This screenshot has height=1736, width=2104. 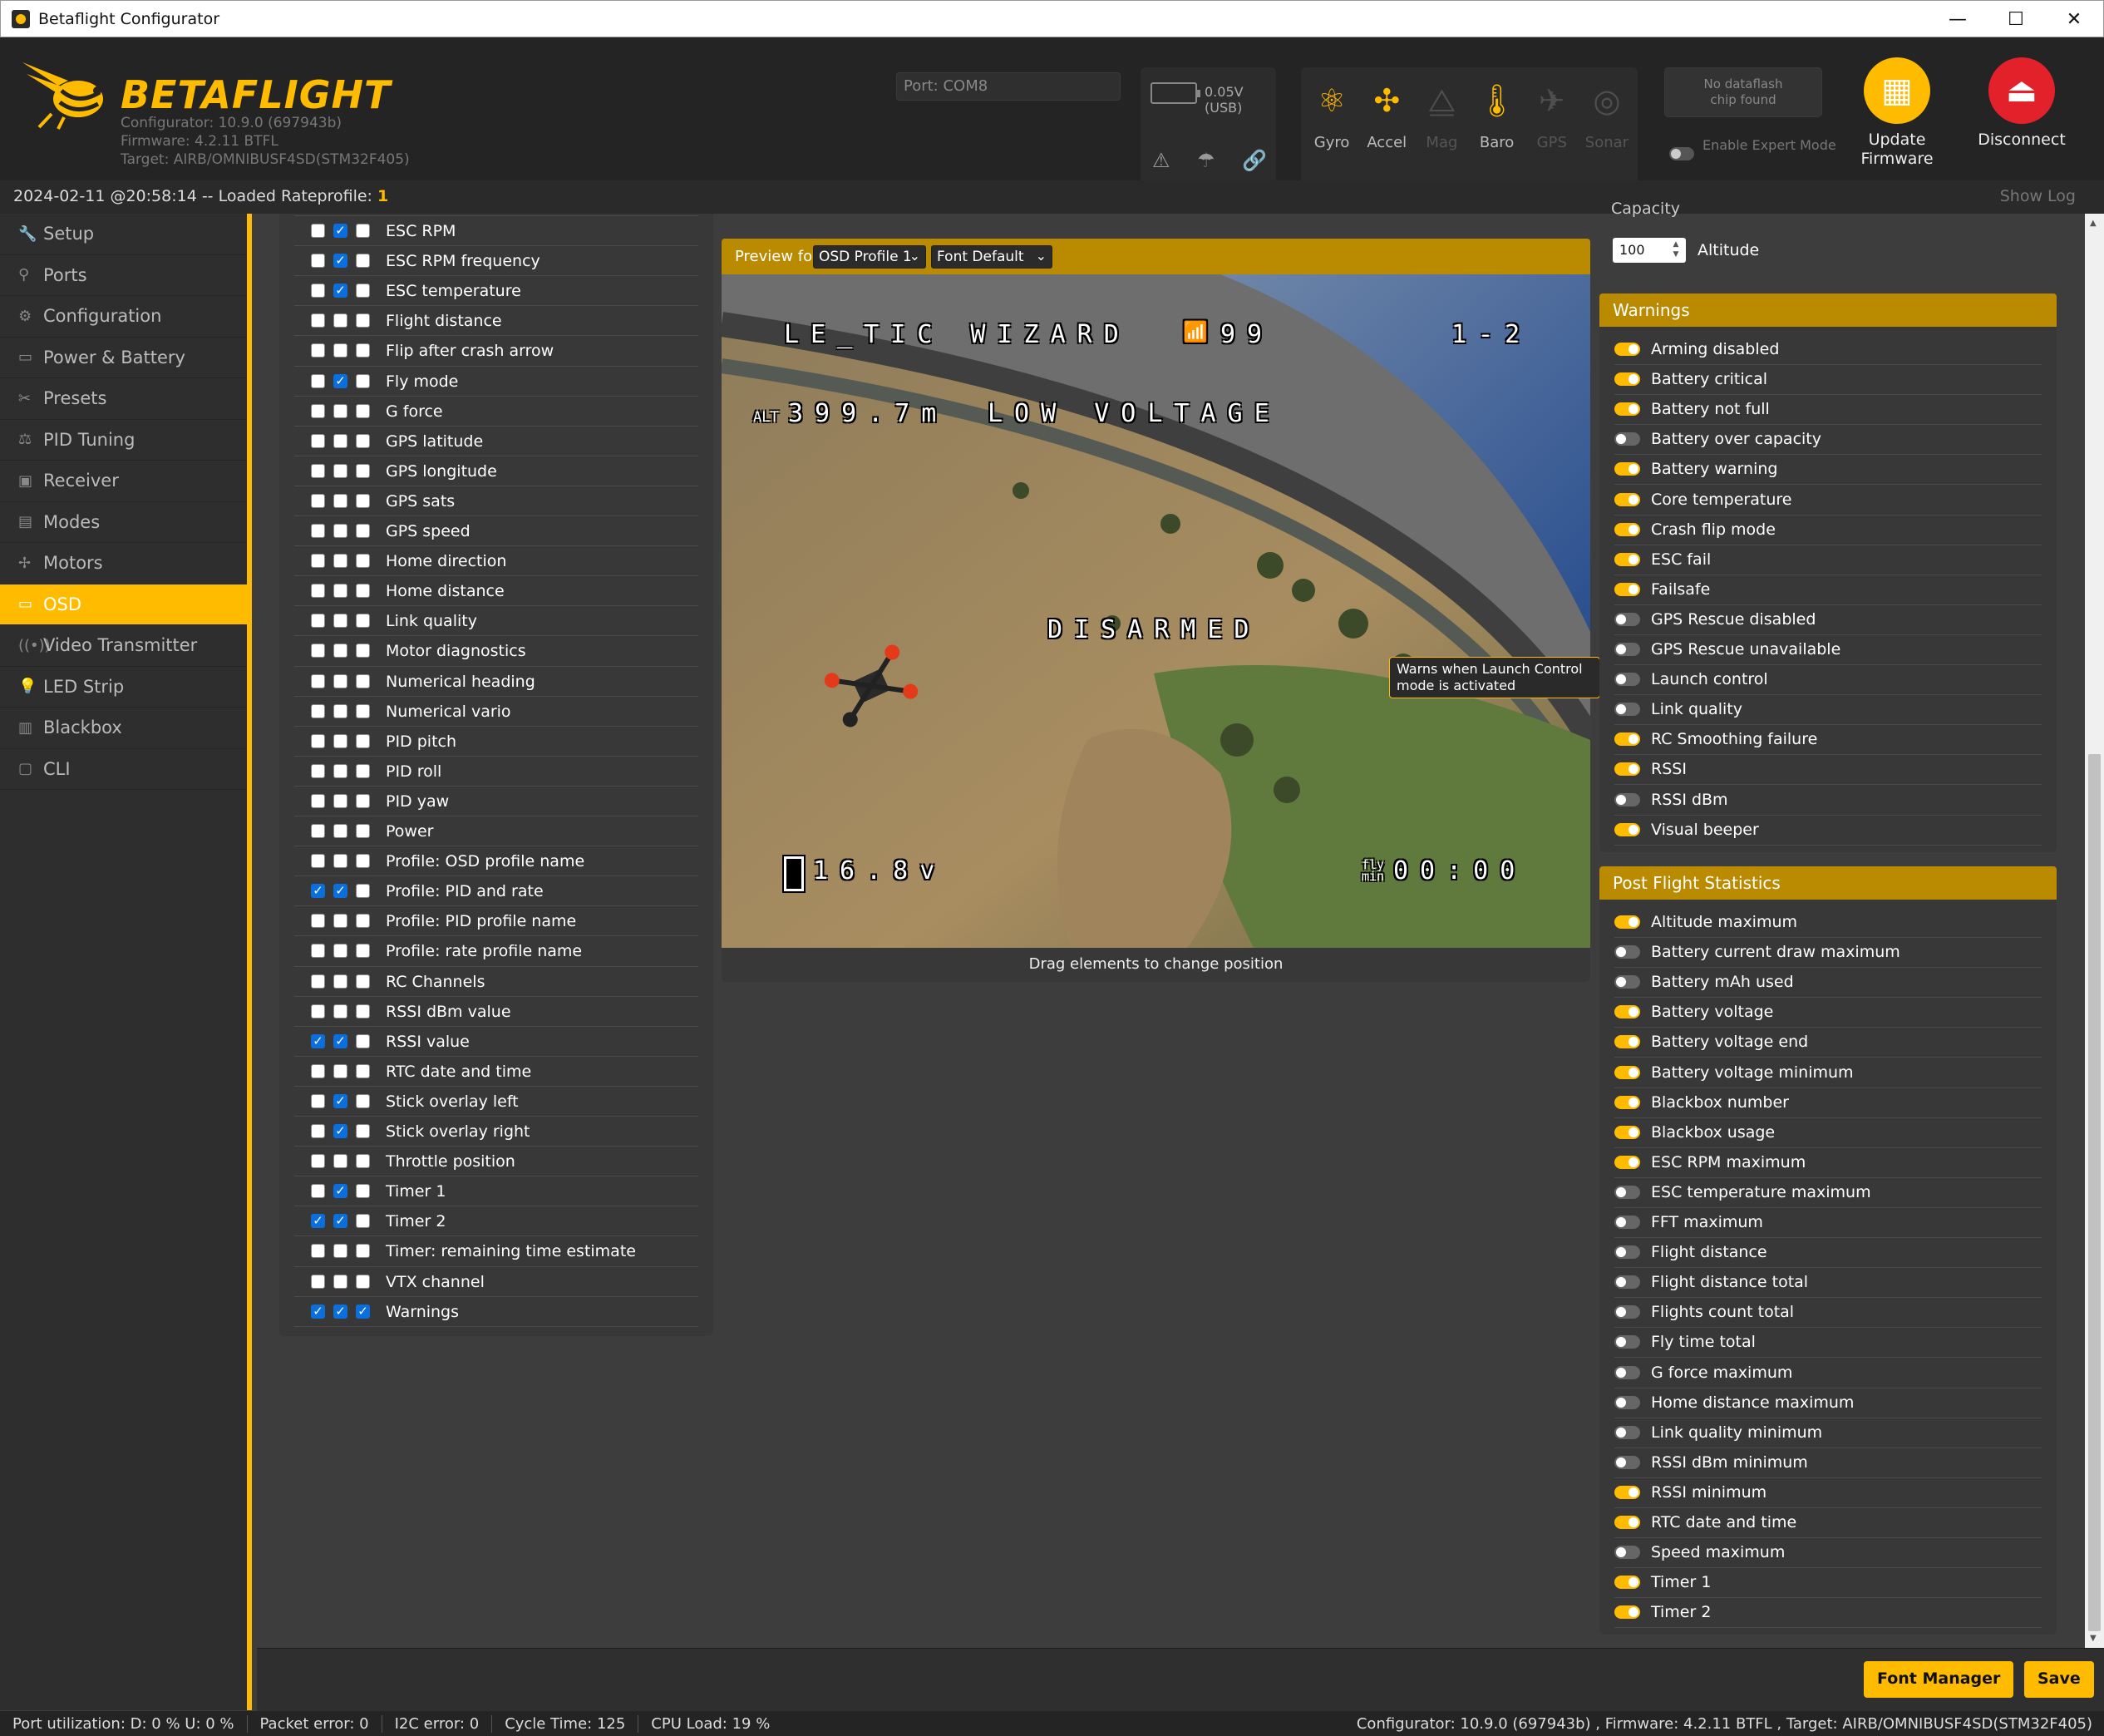 What do you see at coordinates (880, 870) in the screenshot?
I see `osd-voltage: 16.8v` at bounding box center [880, 870].